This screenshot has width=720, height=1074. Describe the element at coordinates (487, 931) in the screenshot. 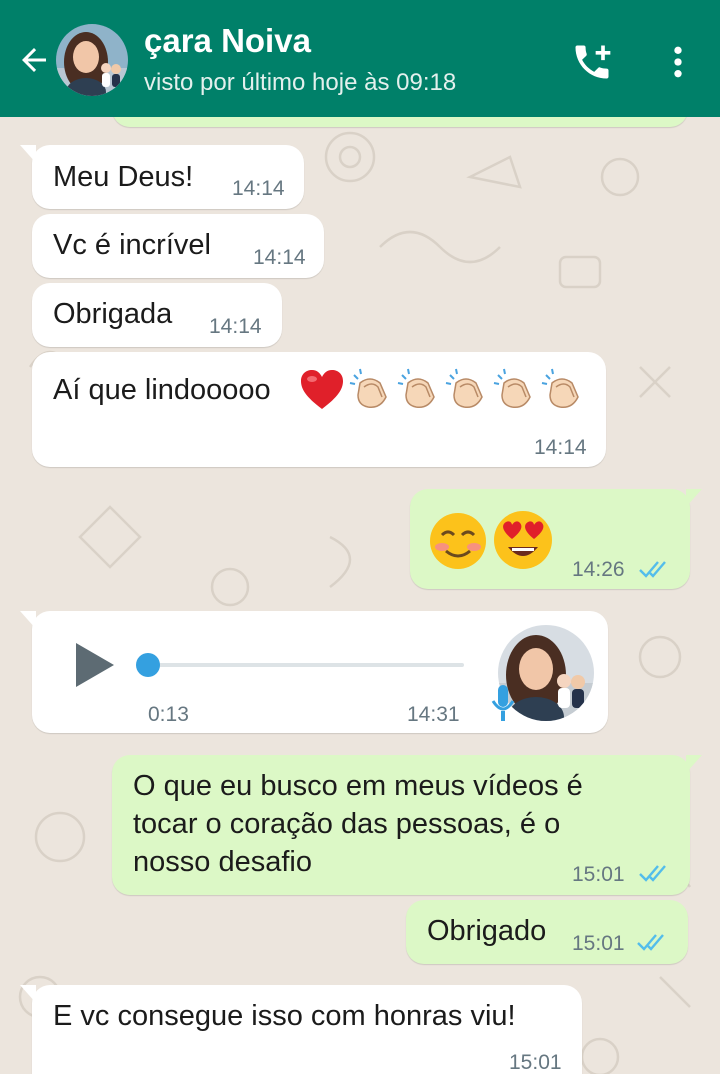

I see `message-text: Obrigado` at that location.